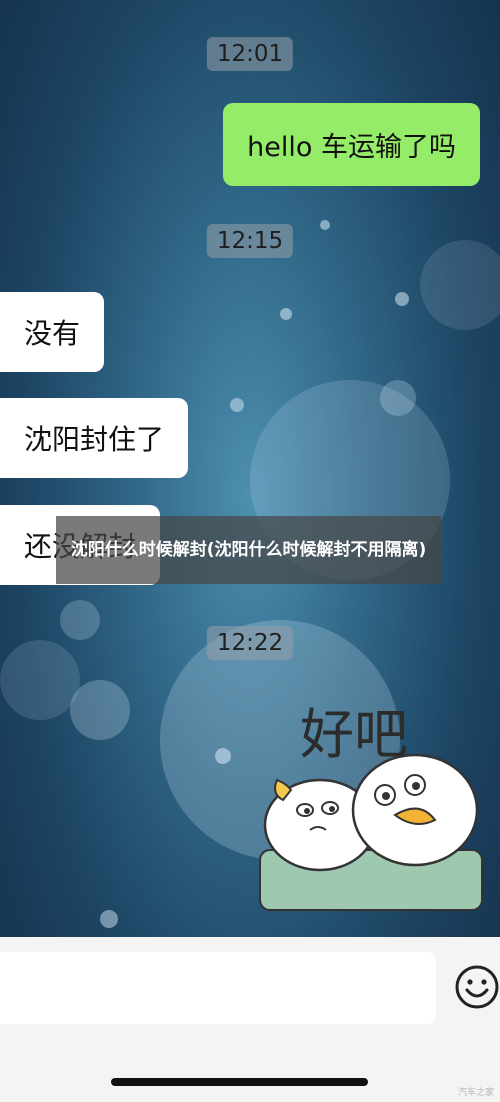 The height and width of the screenshot is (1102, 500). I want to click on received-message-bubble: 没有, so click(52, 332).